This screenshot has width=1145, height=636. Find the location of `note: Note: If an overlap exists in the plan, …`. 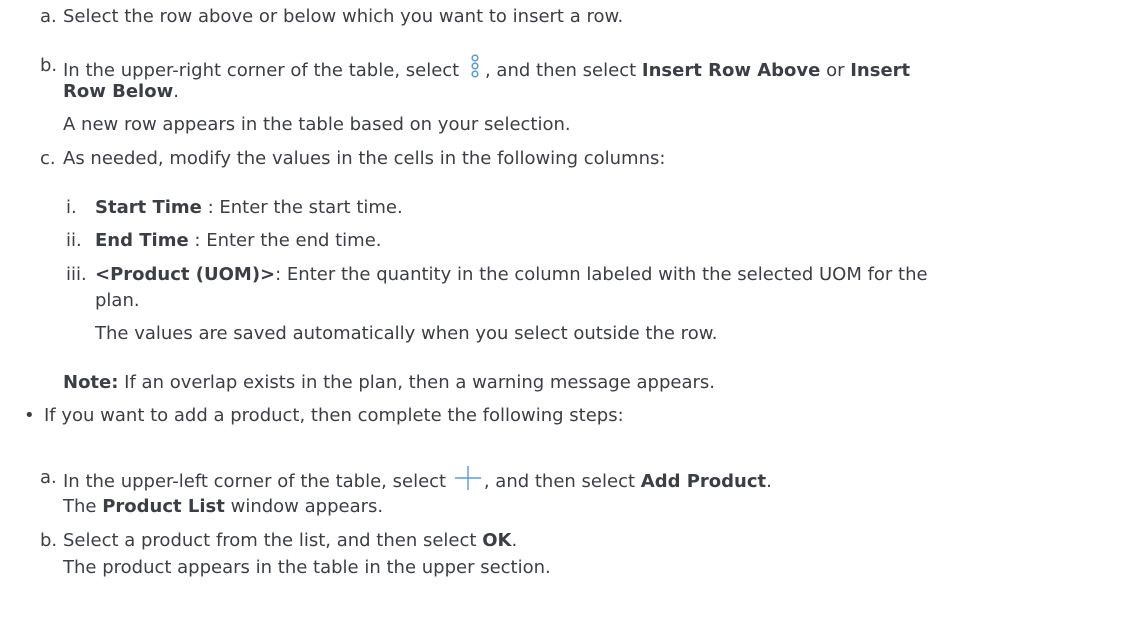

note: Note: If an overlap exists in the plan, … is located at coordinates (389, 383).